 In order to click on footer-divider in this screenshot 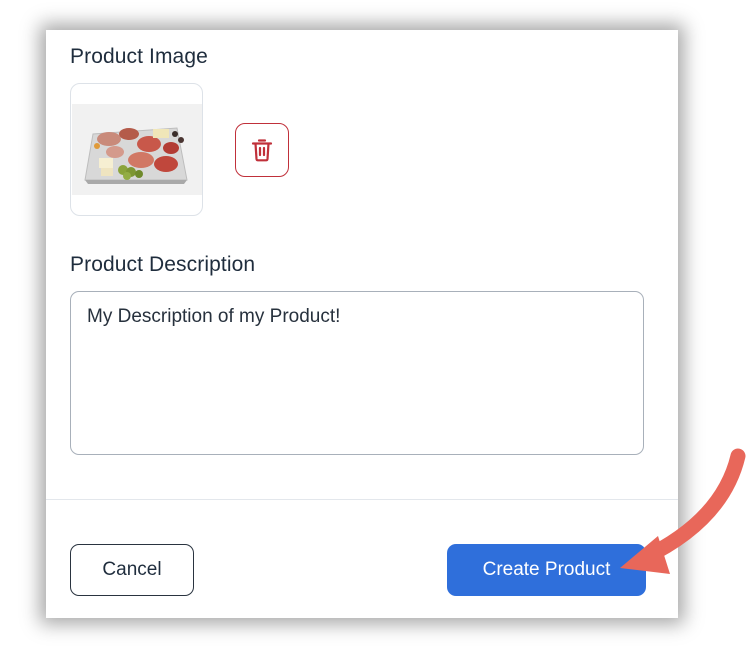, I will do `click(362, 499)`.